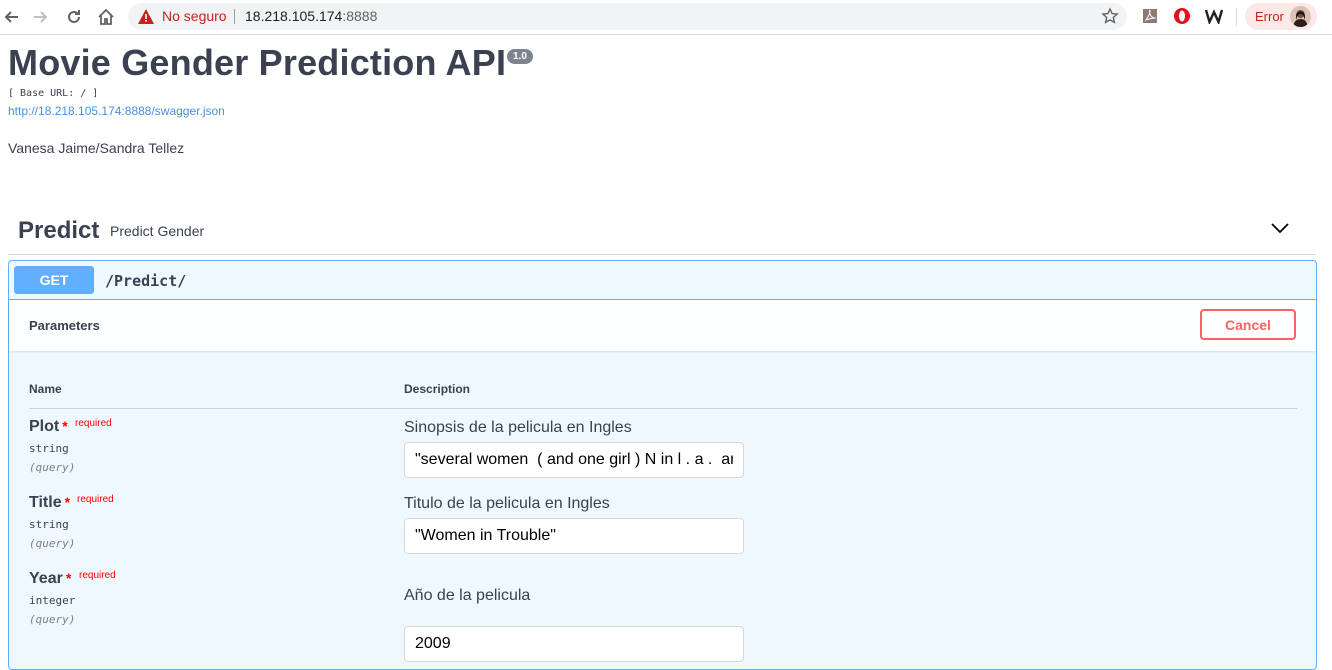 Image resolution: width=1332 pixels, height=670 pixels. Describe the element at coordinates (437, 389) in the screenshot. I see `column-header-description: Description` at that location.